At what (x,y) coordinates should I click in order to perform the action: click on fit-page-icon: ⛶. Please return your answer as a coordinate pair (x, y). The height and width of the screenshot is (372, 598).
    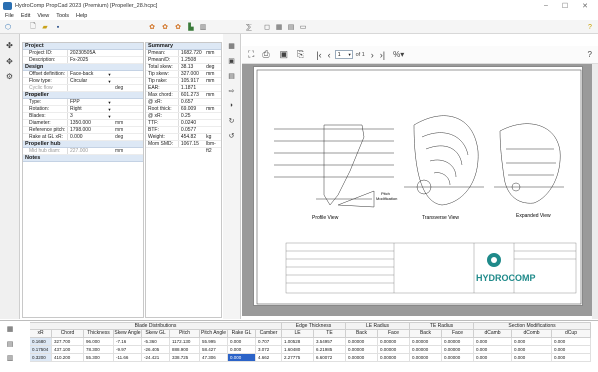
    Looking at the image, I should click on (251, 54).